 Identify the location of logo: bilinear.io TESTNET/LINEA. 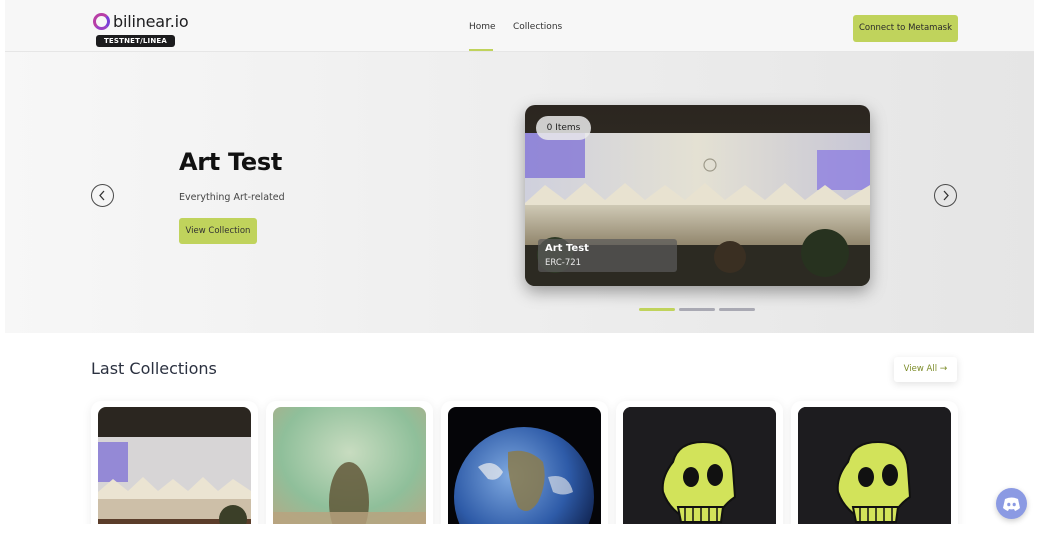
(141, 30).